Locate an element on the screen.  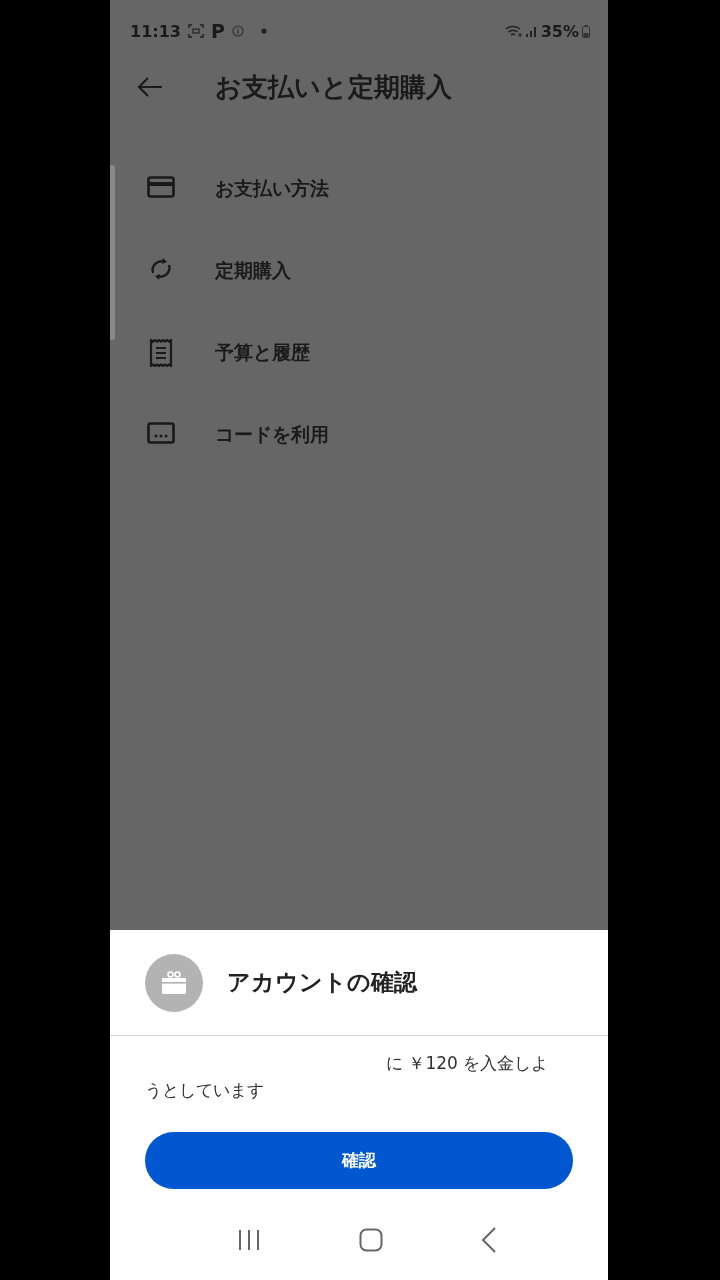
signal-icon is located at coordinates (531, 31).